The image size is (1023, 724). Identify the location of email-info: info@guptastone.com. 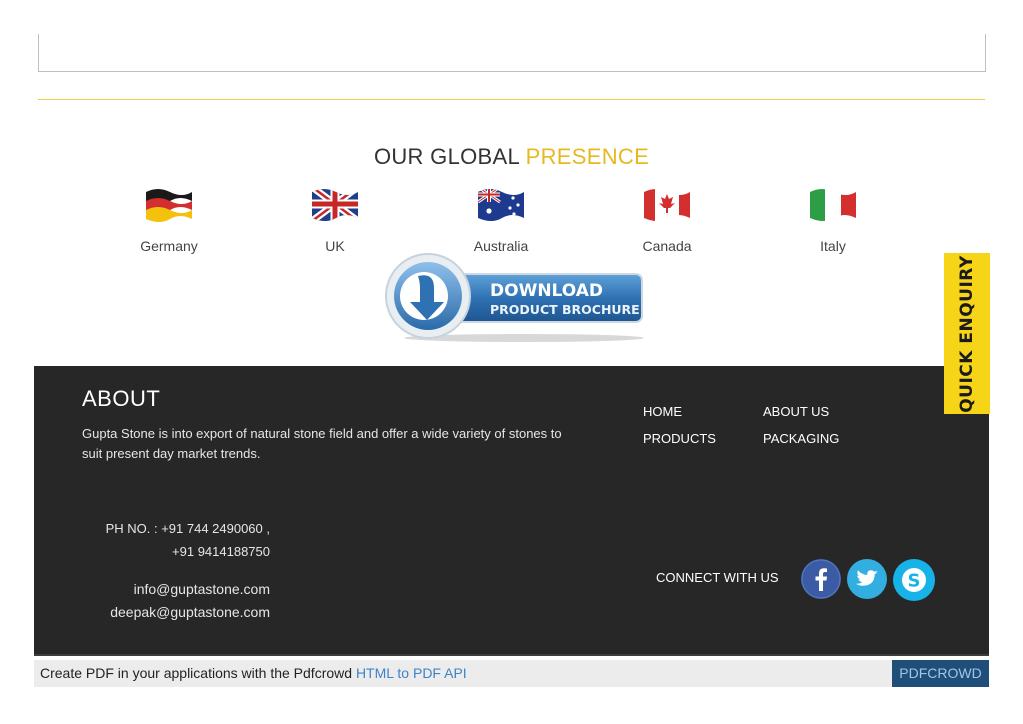
(202, 589).